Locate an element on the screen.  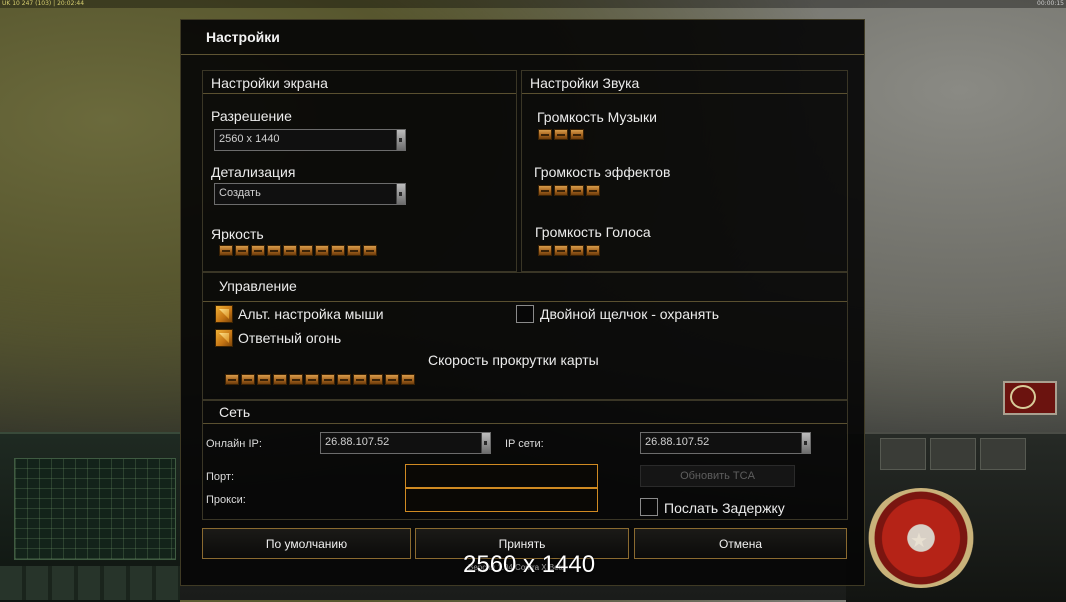
online-ip-value: 26.88.107.52 is located at coordinates (357, 442).